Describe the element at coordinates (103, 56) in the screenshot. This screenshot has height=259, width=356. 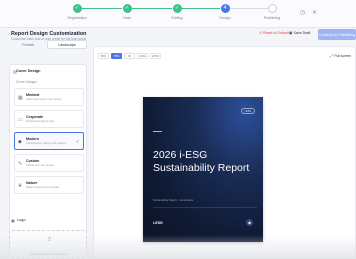
I see `zoom-50: 50%` at that location.